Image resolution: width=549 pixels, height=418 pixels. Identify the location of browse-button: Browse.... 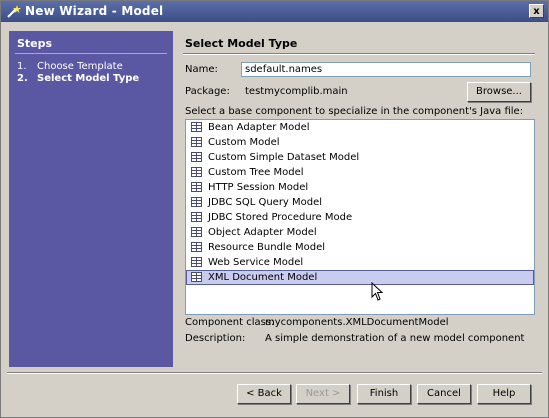
(499, 92).